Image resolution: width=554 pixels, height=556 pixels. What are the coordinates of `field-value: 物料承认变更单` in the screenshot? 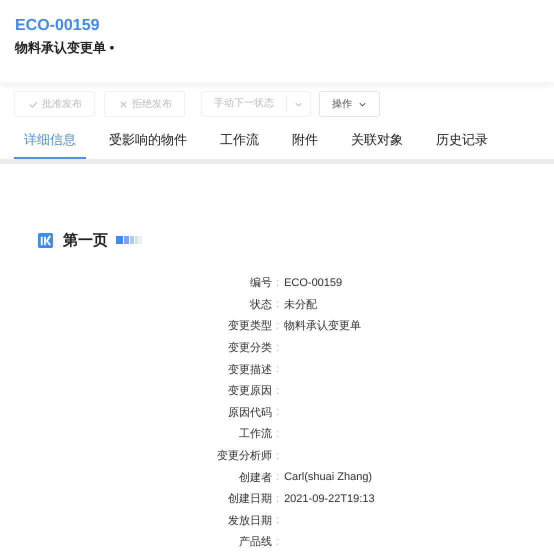 It's located at (323, 326).